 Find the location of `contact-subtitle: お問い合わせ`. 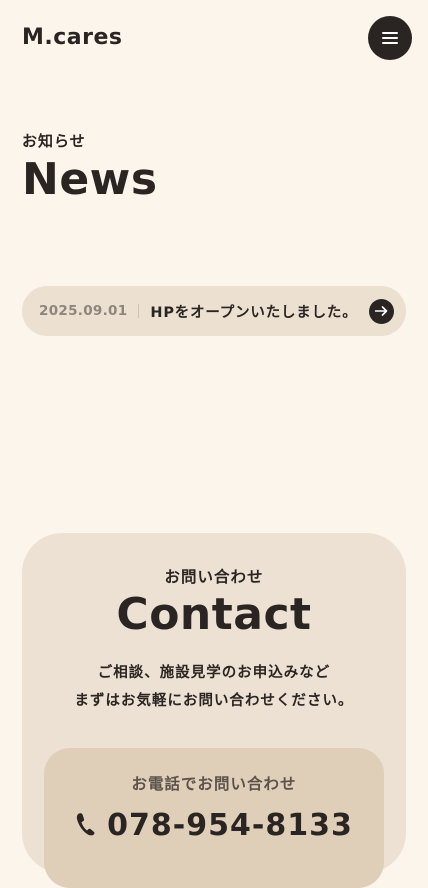

contact-subtitle: お問い合わせ is located at coordinates (214, 577).